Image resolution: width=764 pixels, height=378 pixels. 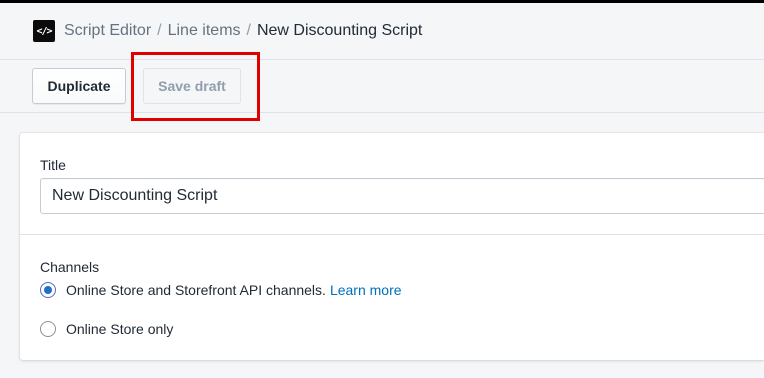 I want to click on title-label: Title, so click(x=53, y=165).